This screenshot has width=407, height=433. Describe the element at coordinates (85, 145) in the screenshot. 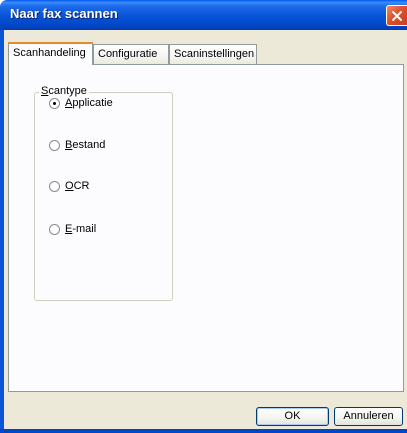

I see `radio-label: Bestand` at that location.